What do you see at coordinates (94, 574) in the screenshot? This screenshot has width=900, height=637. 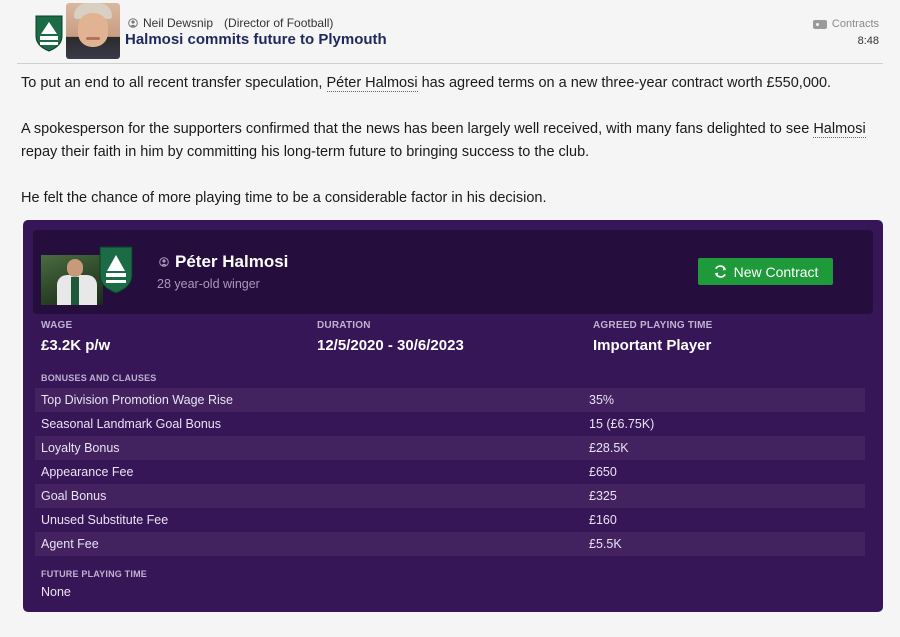 I see `future-playing-time-label: FUTURE PLAYING TIME` at bounding box center [94, 574].